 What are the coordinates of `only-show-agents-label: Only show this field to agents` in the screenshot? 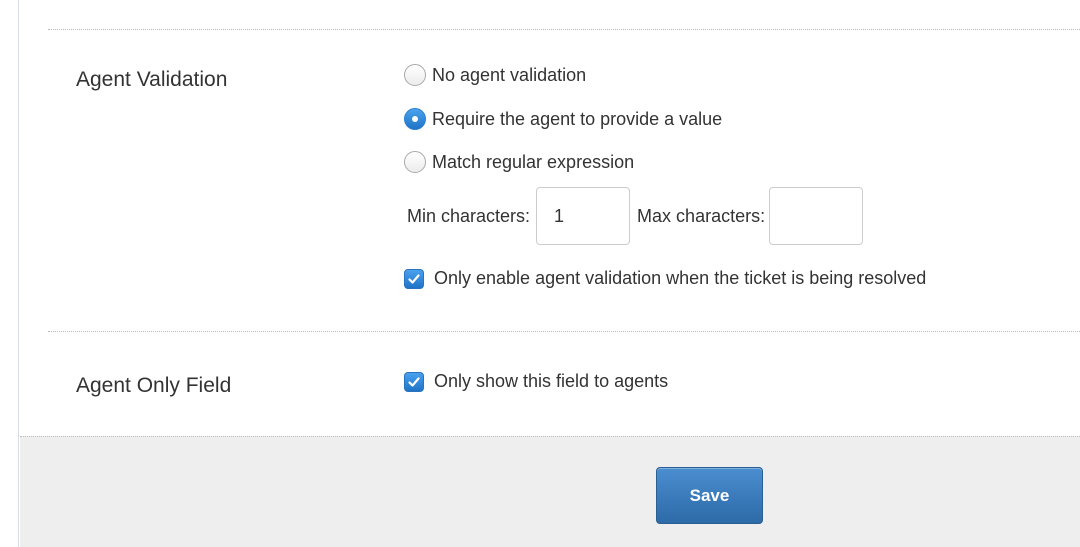 It's located at (551, 381).